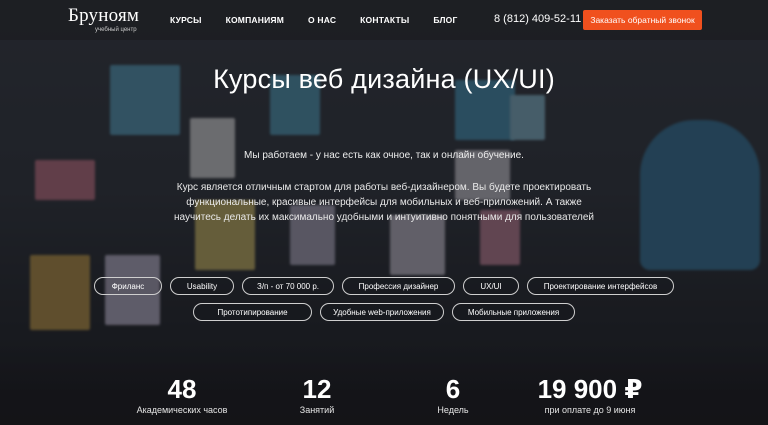  I want to click on main-nav: КУРСЫ КОМПАНИЯМ О НАС КОНТАКТЫ БЛОГ, so click(326, 20).